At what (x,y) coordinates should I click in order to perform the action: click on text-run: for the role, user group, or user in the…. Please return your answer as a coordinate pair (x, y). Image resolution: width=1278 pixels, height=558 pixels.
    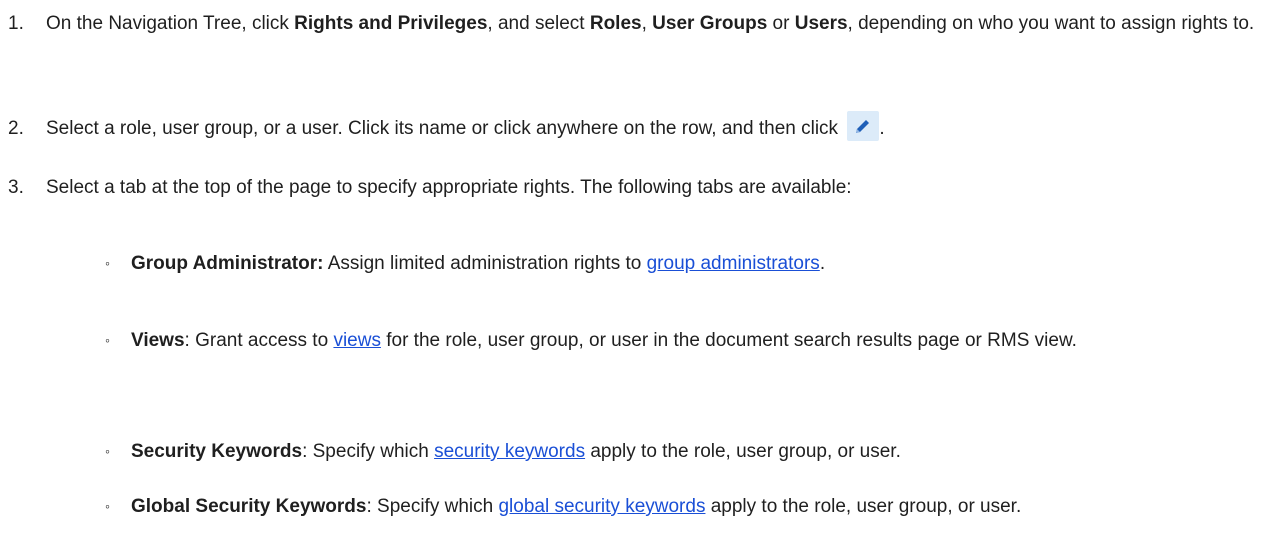
    Looking at the image, I should click on (728, 340).